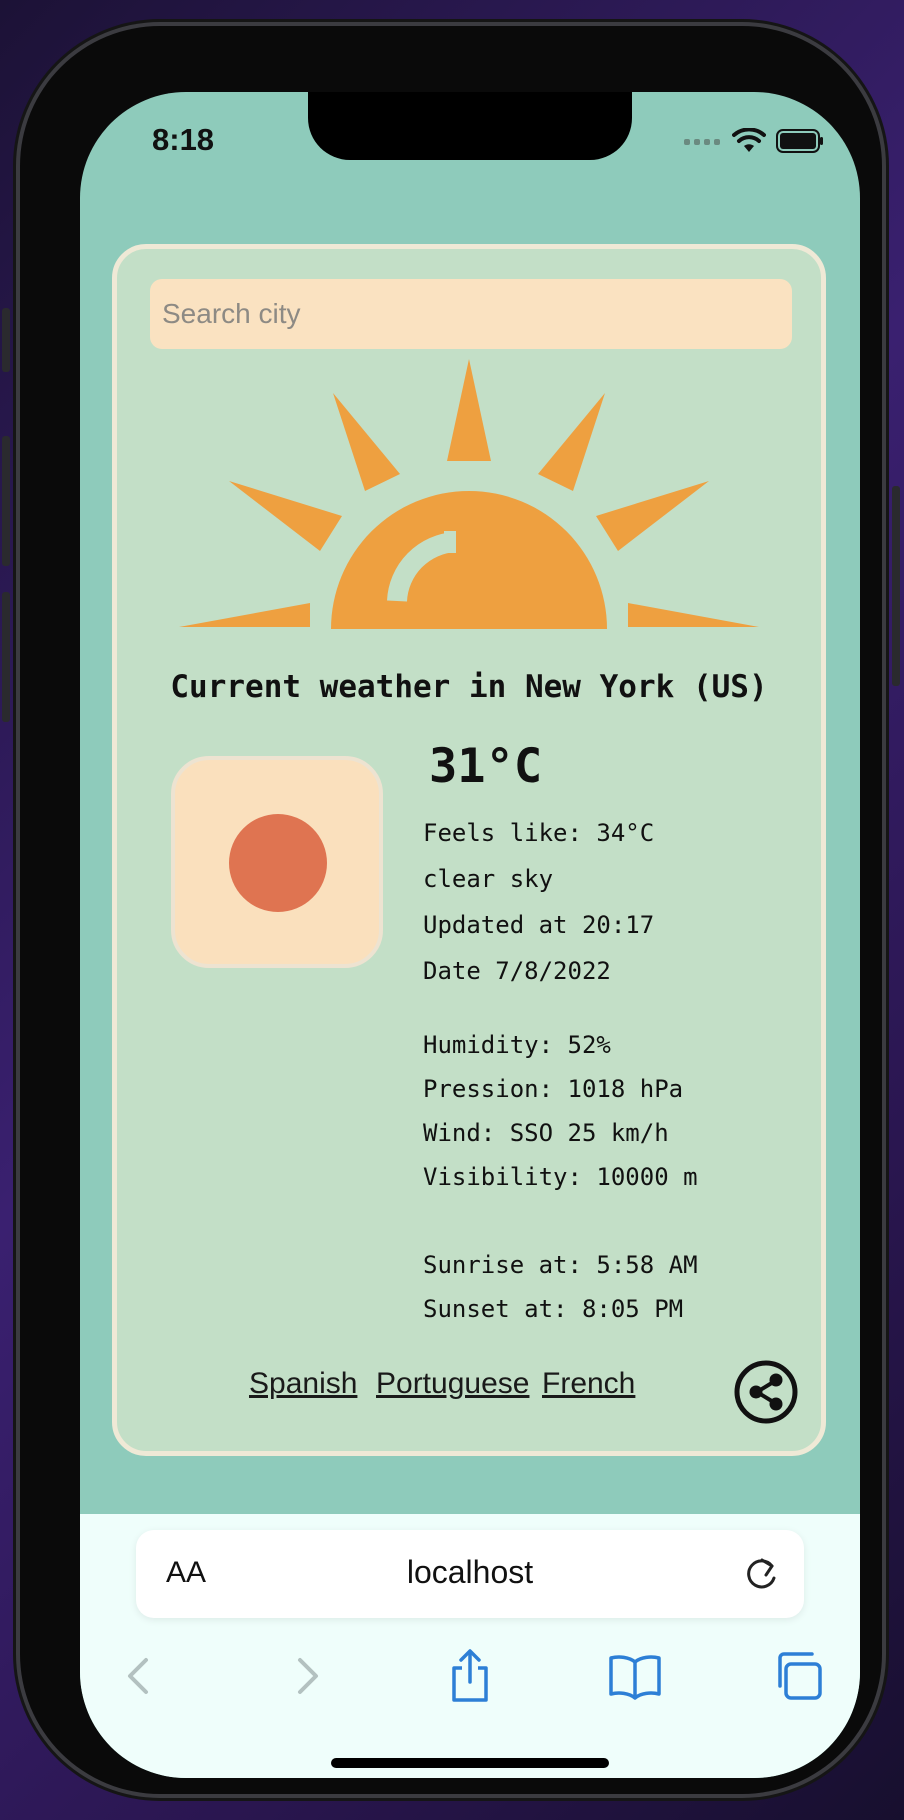 This screenshot has height=1820, width=904. What do you see at coordinates (140, 1676) in the screenshot?
I see `chevron-left-icon` at bounding box center [140, 1676].